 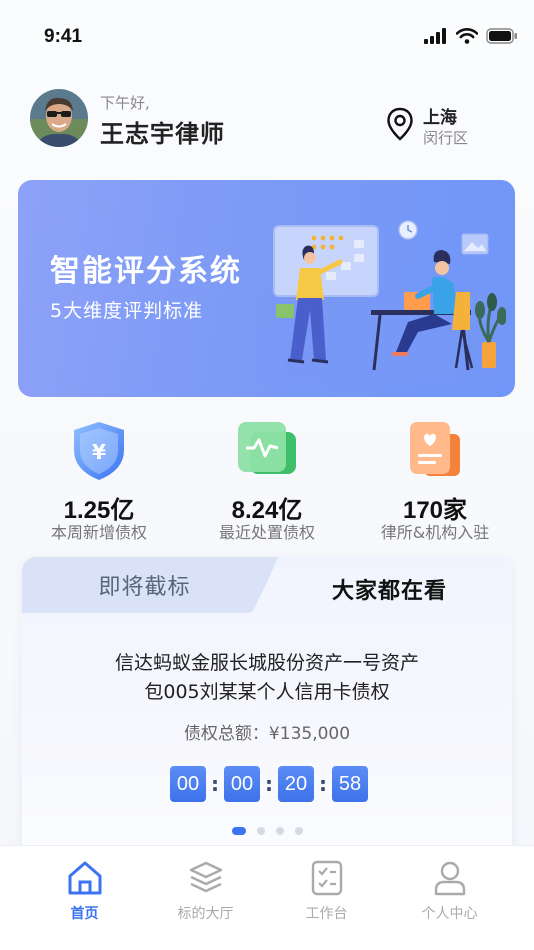 What do you see at coordinates (267, 831) in the screenshot?
I see `carousel-pager` at bounding box center [267, 831].